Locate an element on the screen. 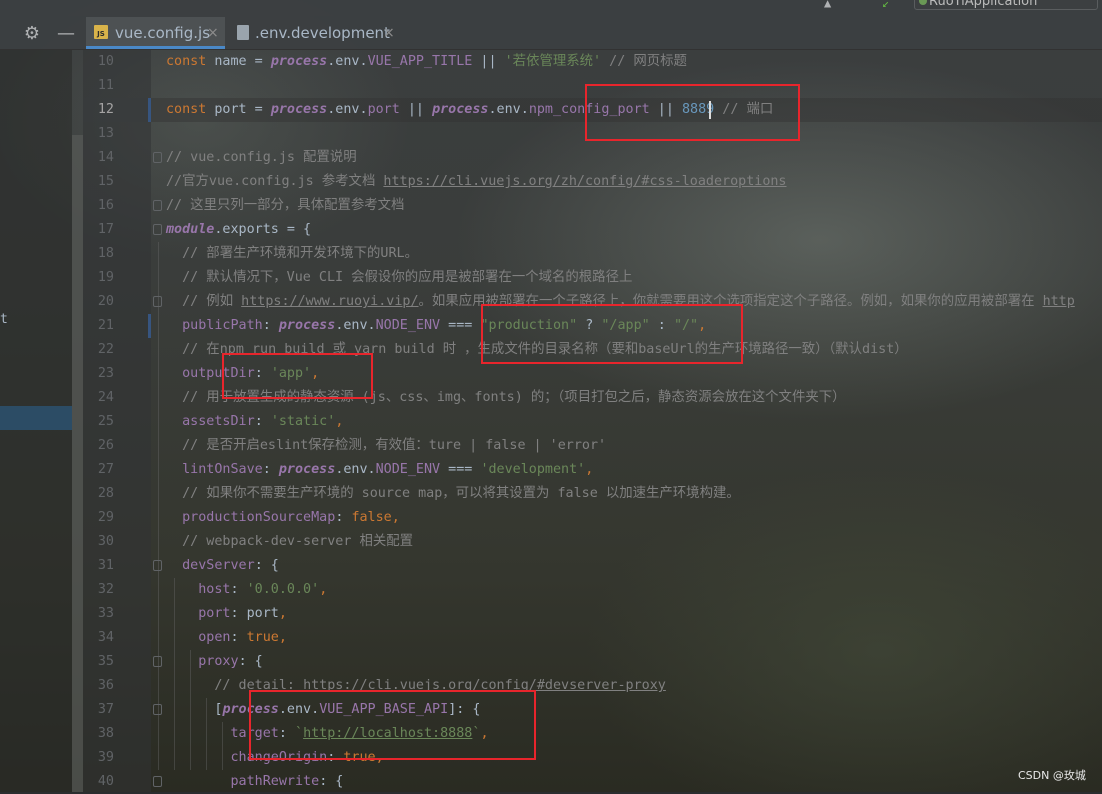 This screenshot has height=794, width=1102. line-number: 33 is located at coordinates (98, 614).